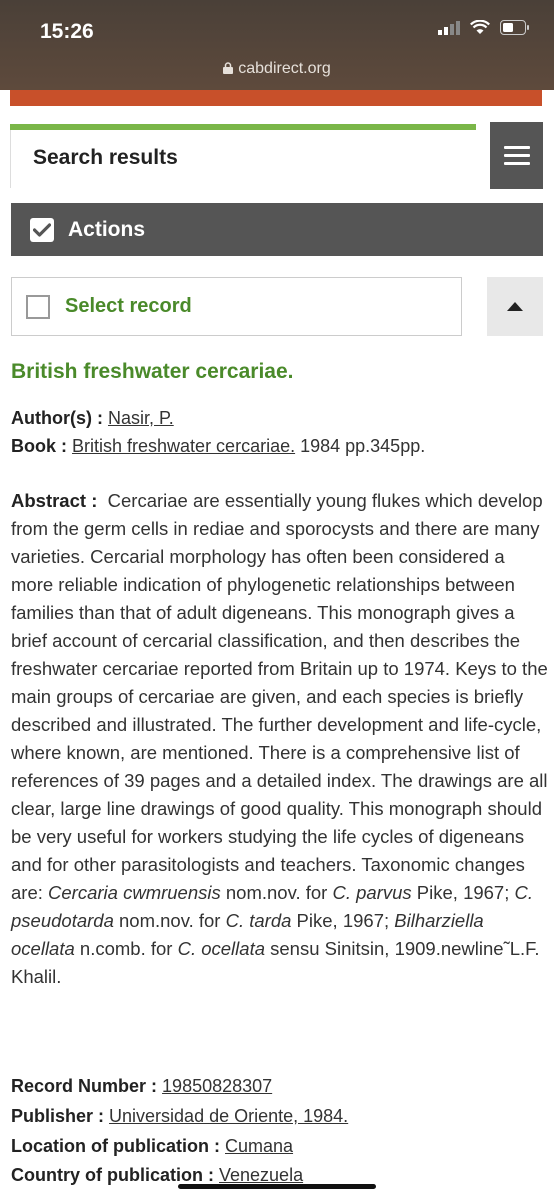  Describe the element at coordinates (277, 1186) in the screenshot. I see `home-indicator` at that location.